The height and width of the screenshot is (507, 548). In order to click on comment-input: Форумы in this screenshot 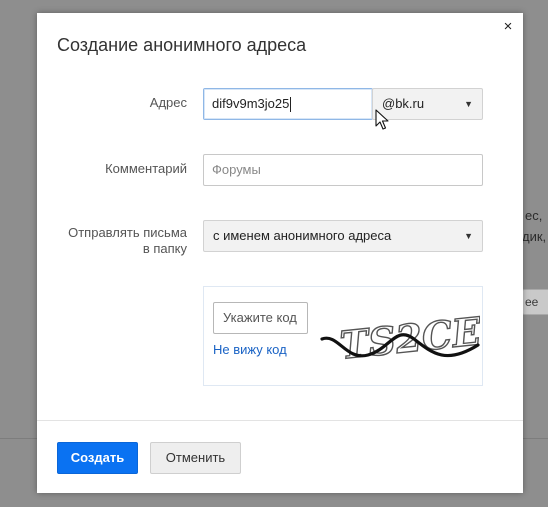, I will do `click(343, 170)`.